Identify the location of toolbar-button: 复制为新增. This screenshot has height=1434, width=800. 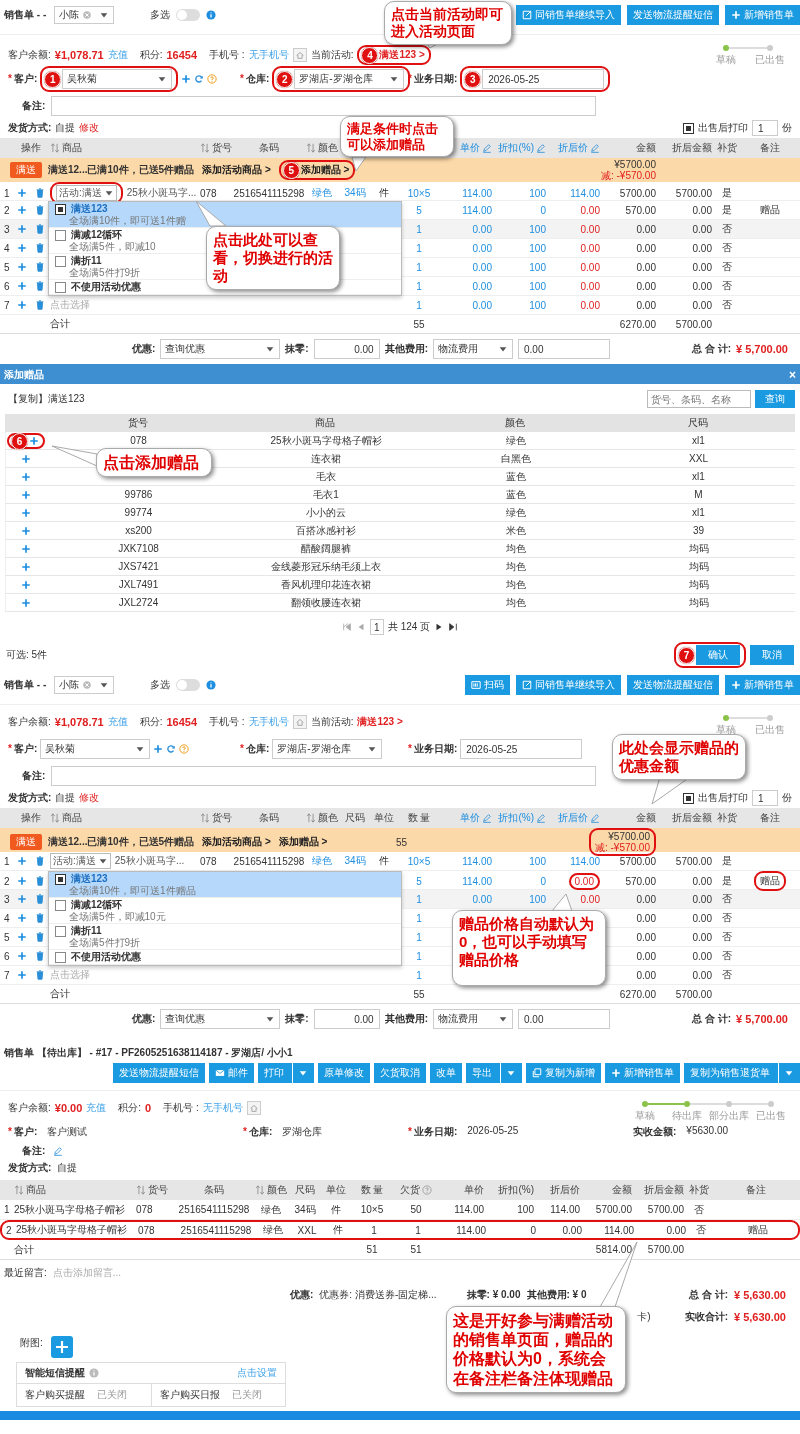
(563, 1073).